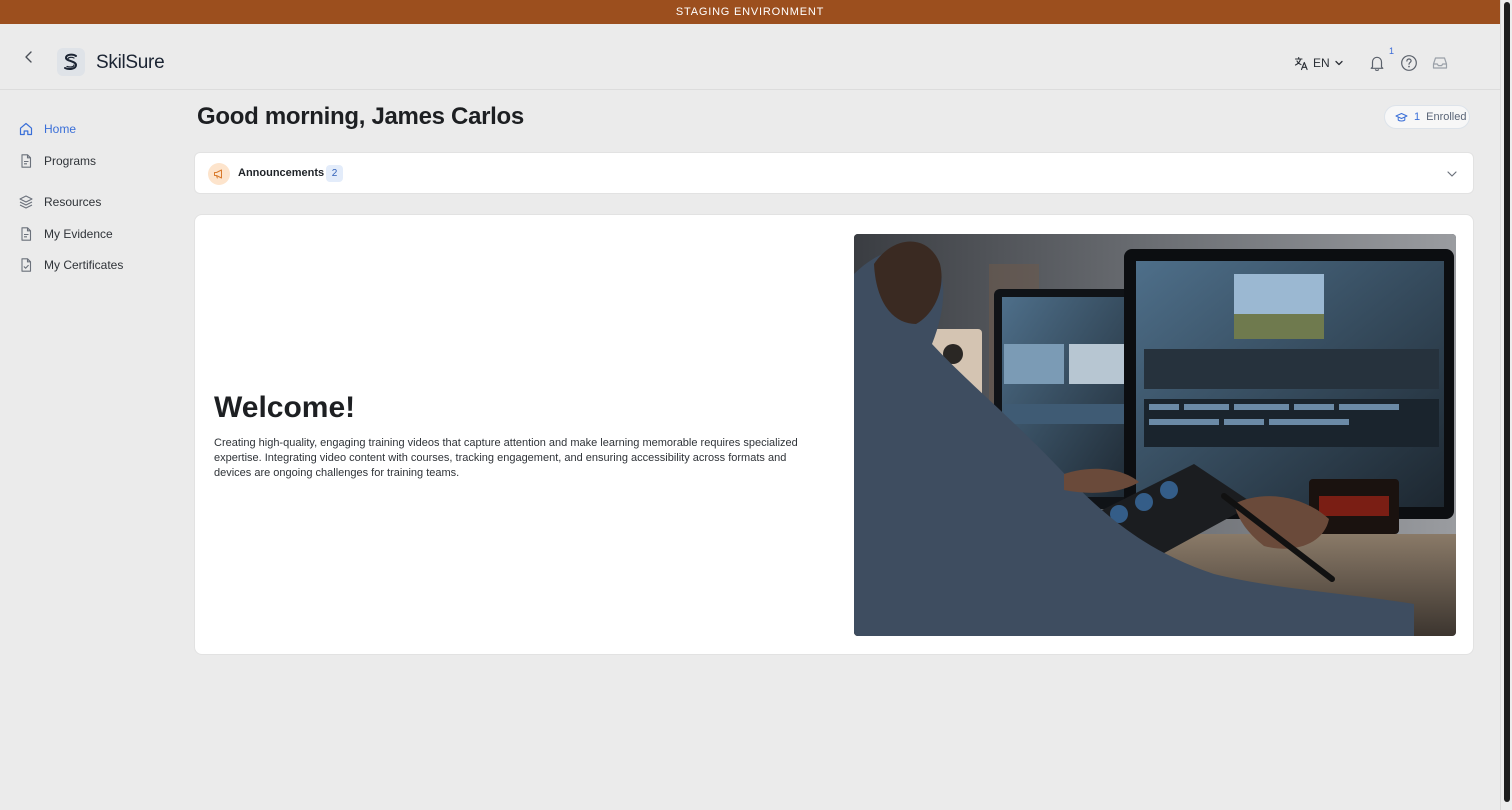  What do you see at coordinates (1507, 402) in the screenshot?
I see `scrollbar-thumb` at bounding box center [1507, 402].